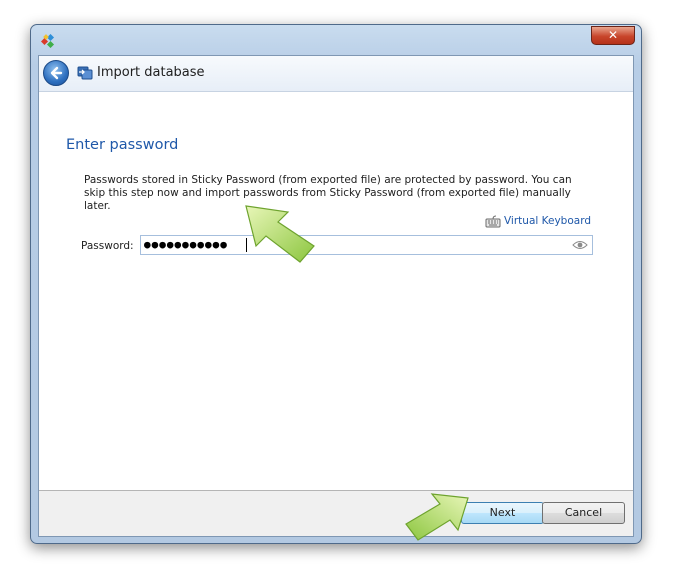 Image resolution: width=676 pixels, height=580 pixels. I want to click on password-masked-value: ●●●●●●●●●●●, so click(186, 244).